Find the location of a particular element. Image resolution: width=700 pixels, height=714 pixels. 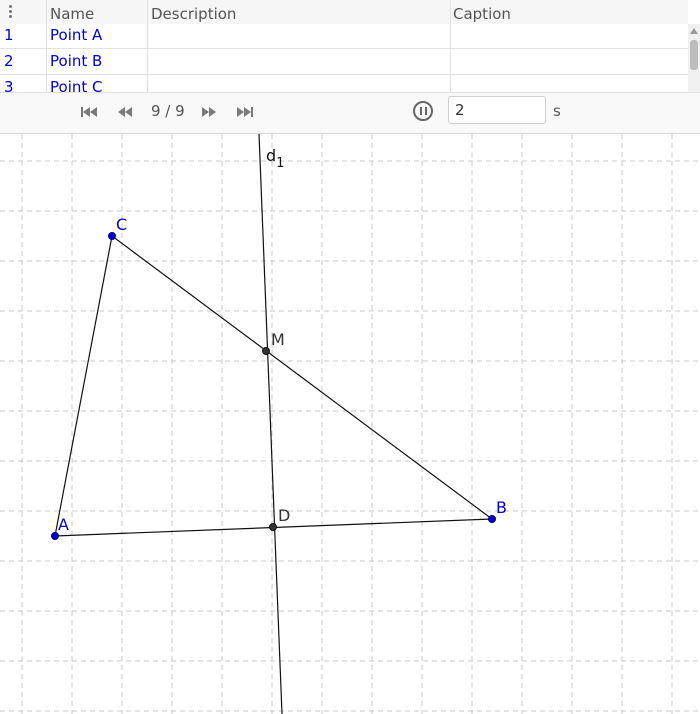

segment-ac is located at coordinates (83, 386).